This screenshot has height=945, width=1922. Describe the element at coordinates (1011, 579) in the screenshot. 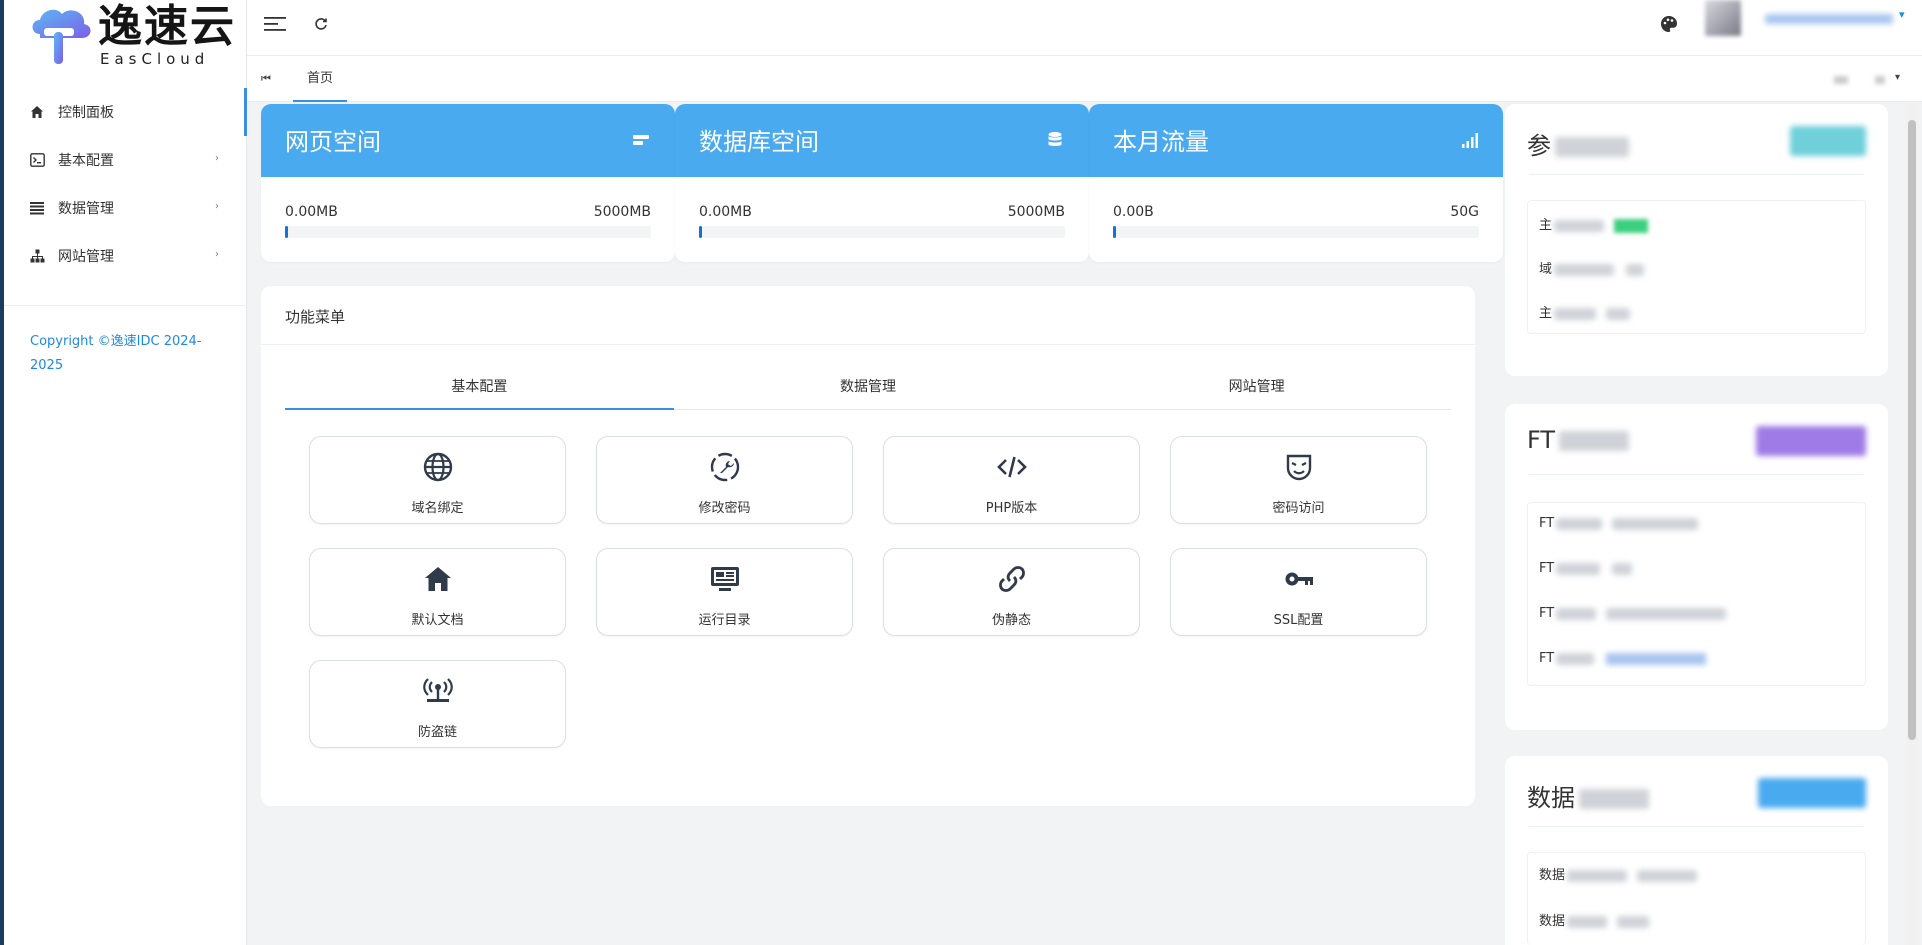

I see `link-icon` at that location.